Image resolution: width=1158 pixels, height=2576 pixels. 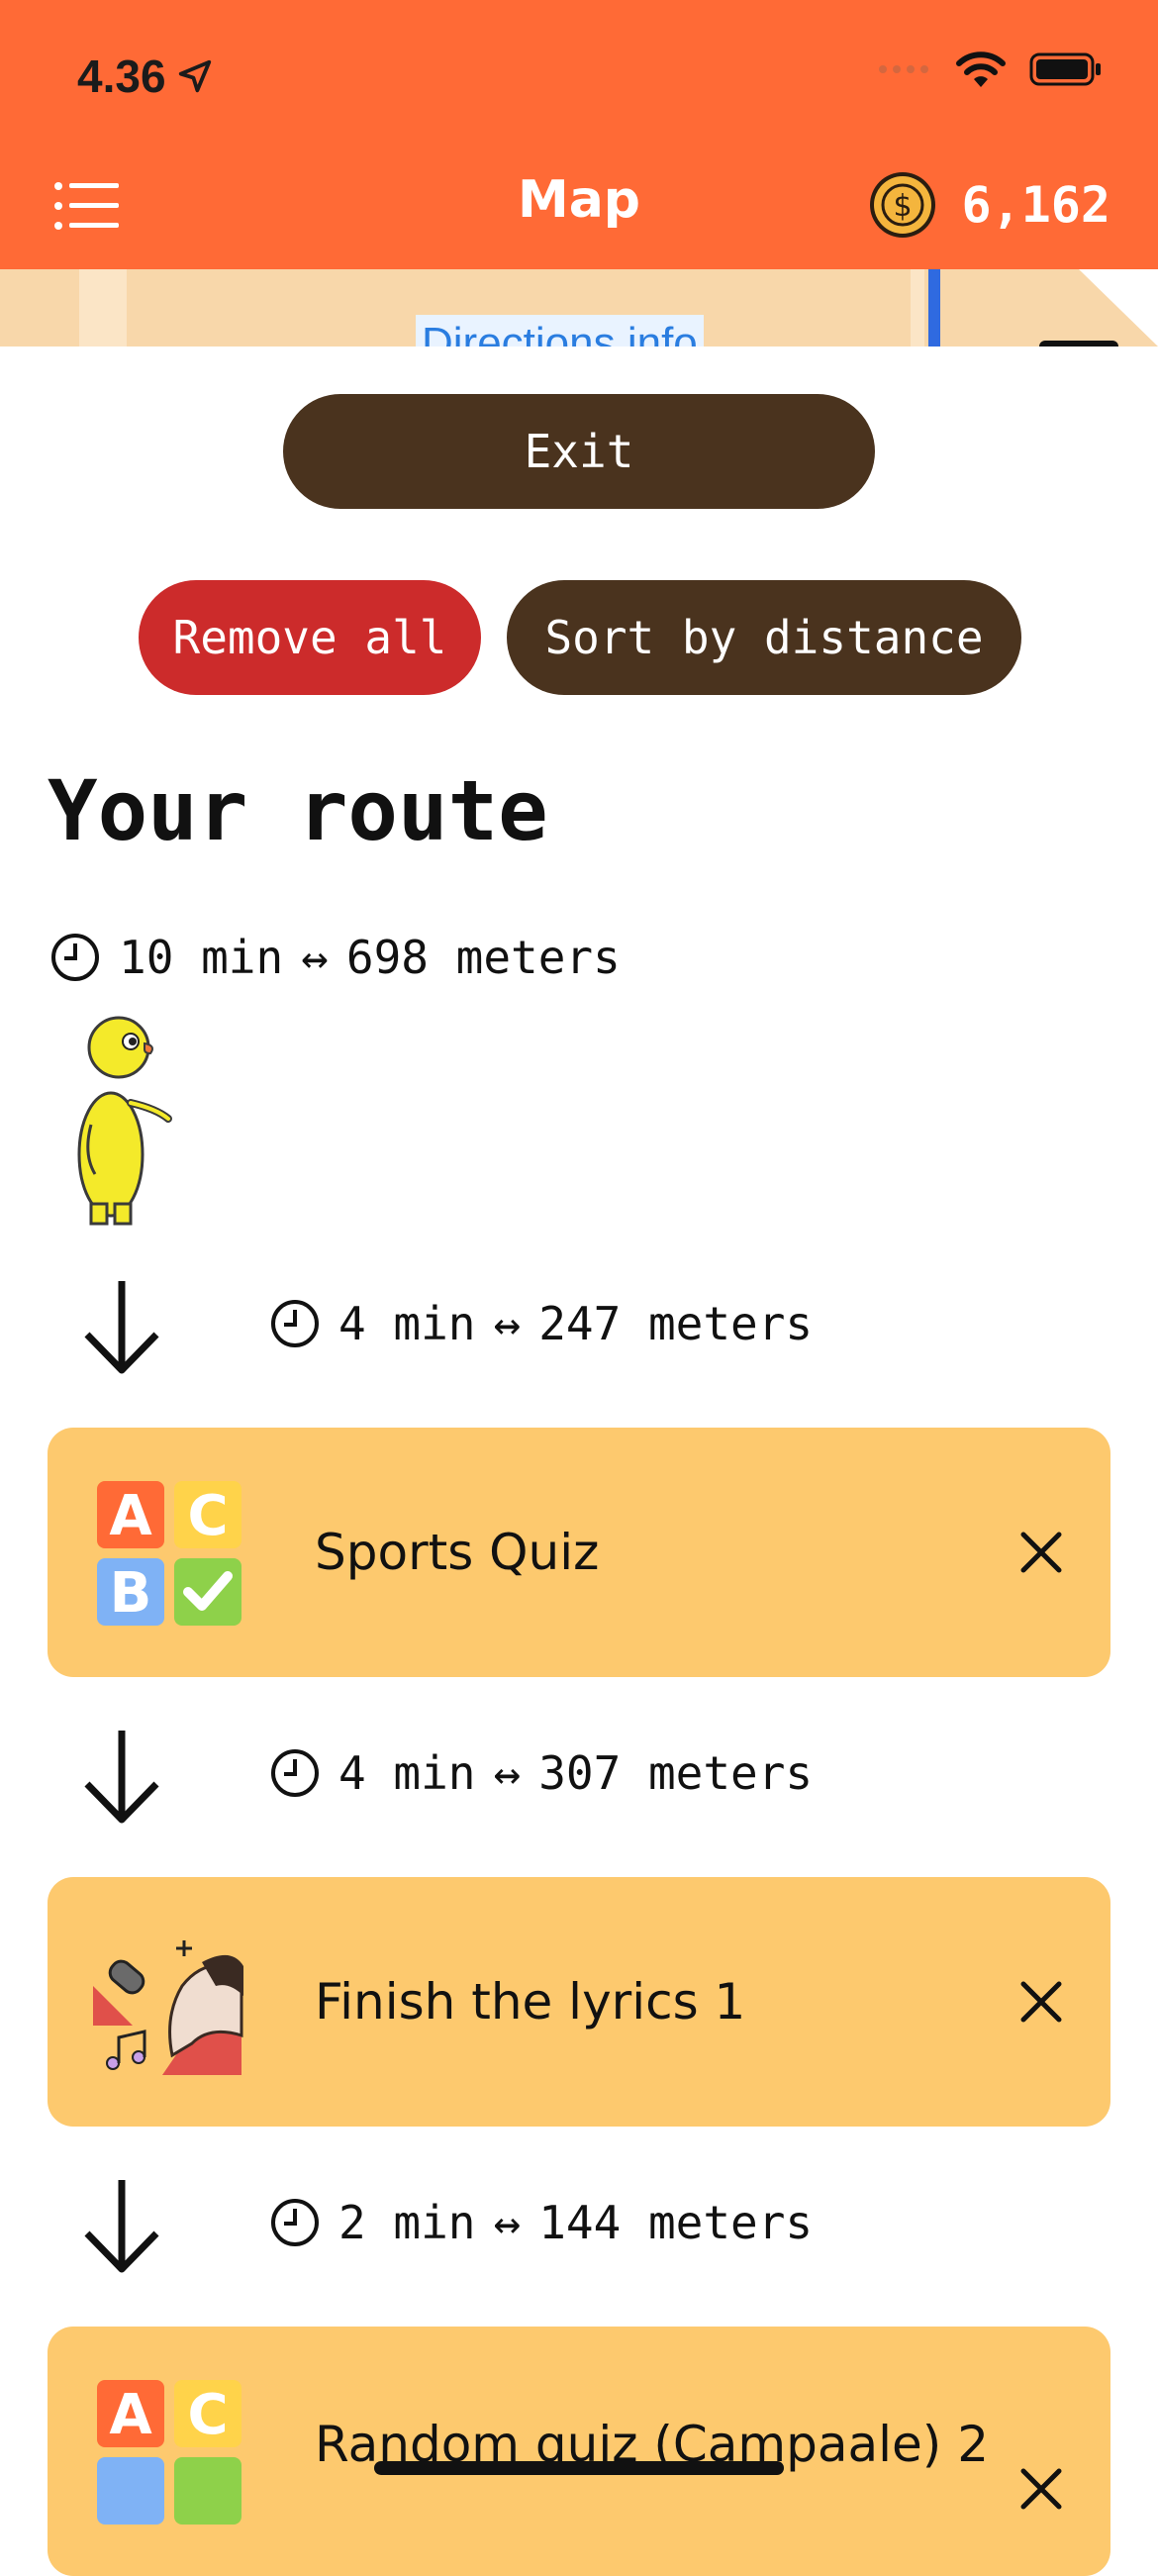 I want to click on duck-mascot-icon, so click(x=124, y=1121).